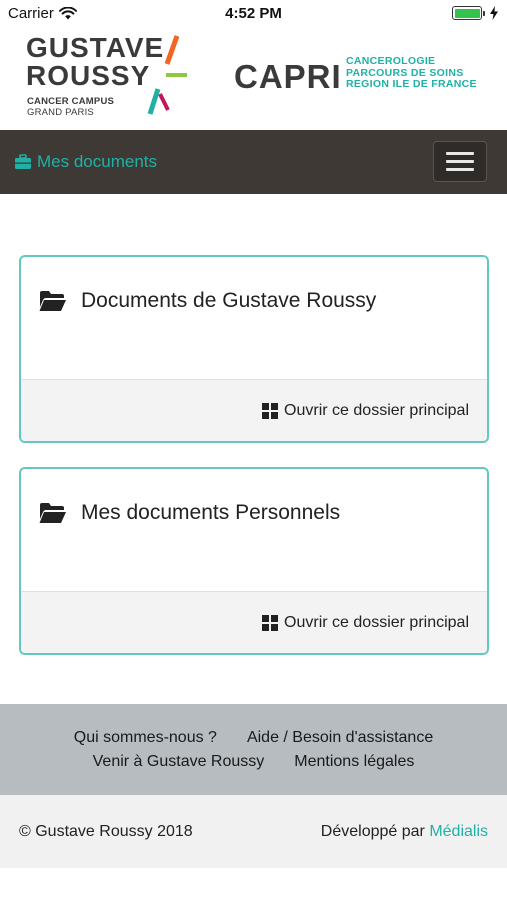 The width and height of the screenshot is (507, 900). What do you see at coordinates (460, 161) in the screenshot?
I see `hamburger-menu-button` at bounding box center [460, 161].